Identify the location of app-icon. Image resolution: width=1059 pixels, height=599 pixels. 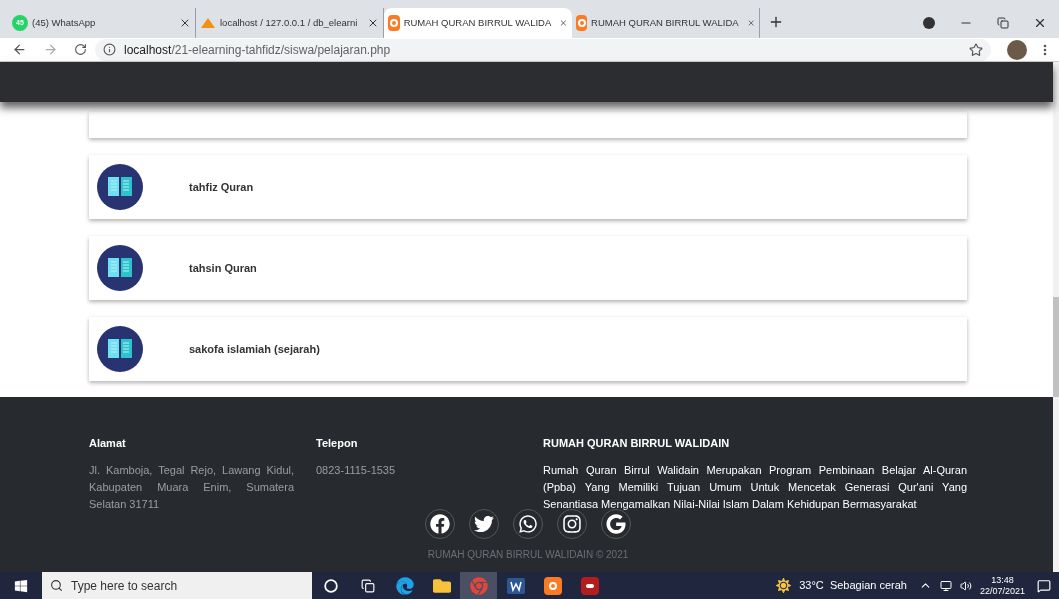
(589, 585).